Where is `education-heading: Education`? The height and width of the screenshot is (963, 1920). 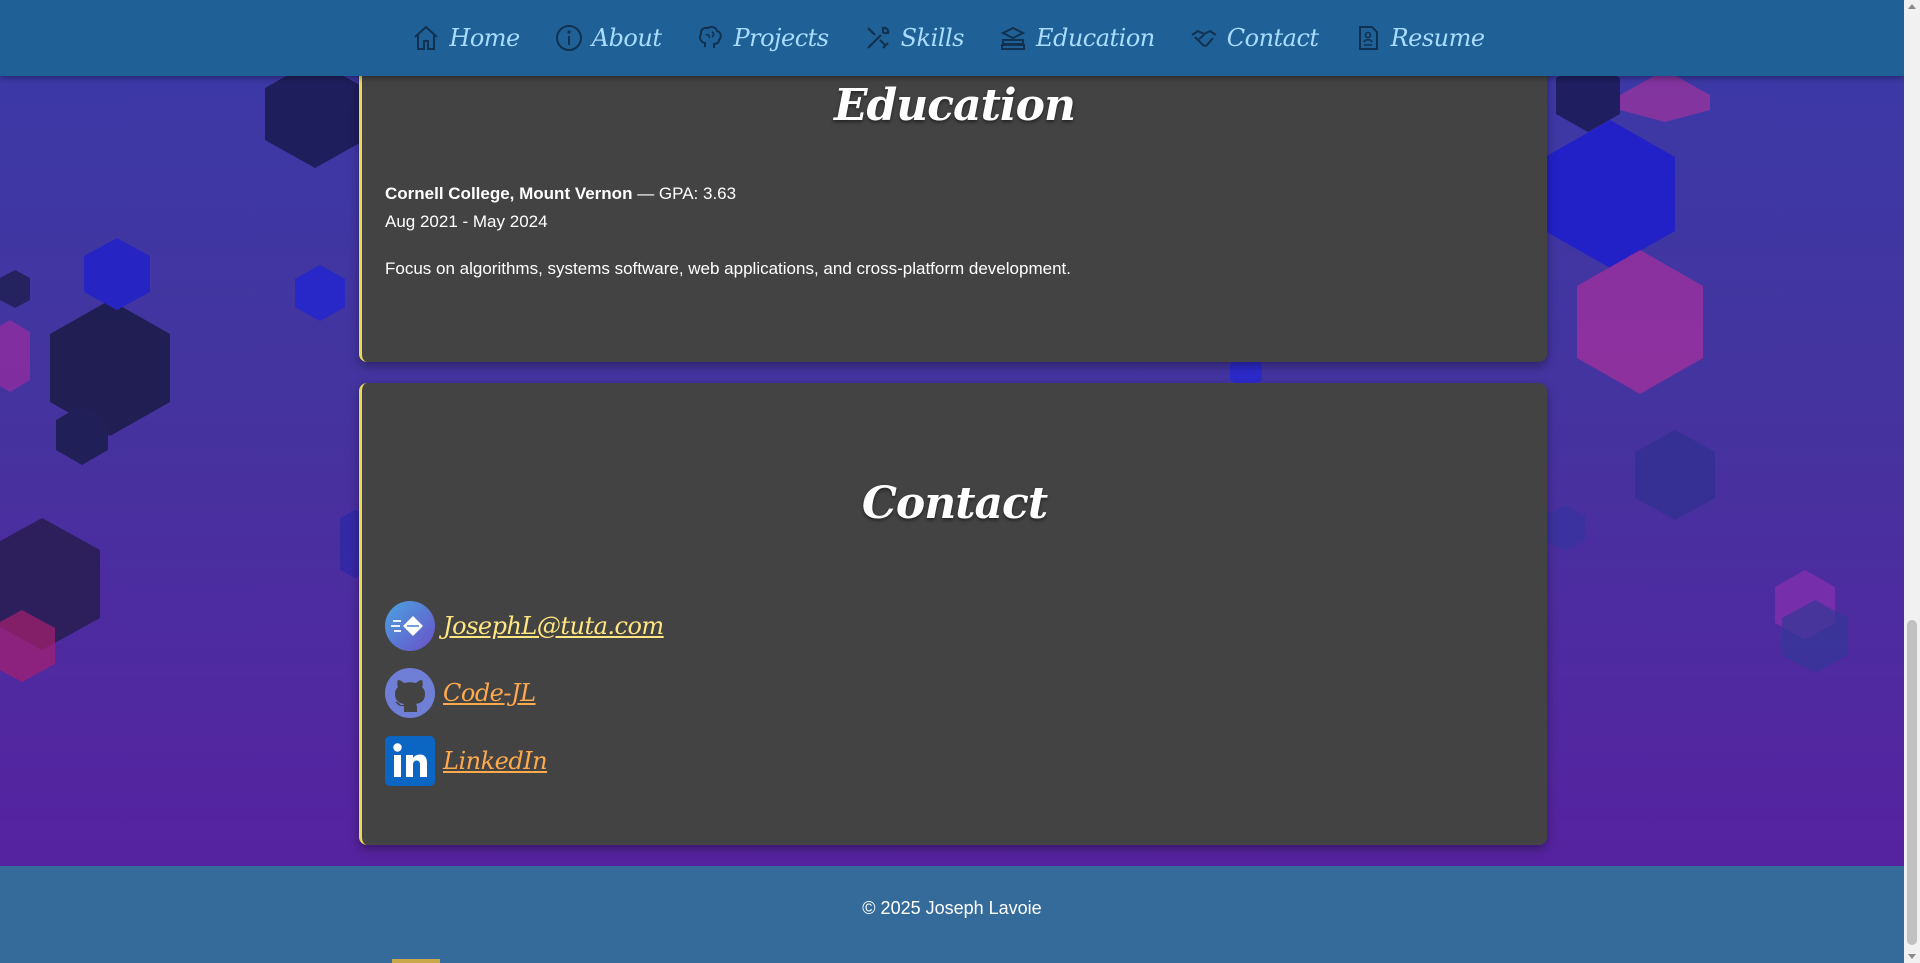 education-heading: Education is located at coordinates (955, 105).